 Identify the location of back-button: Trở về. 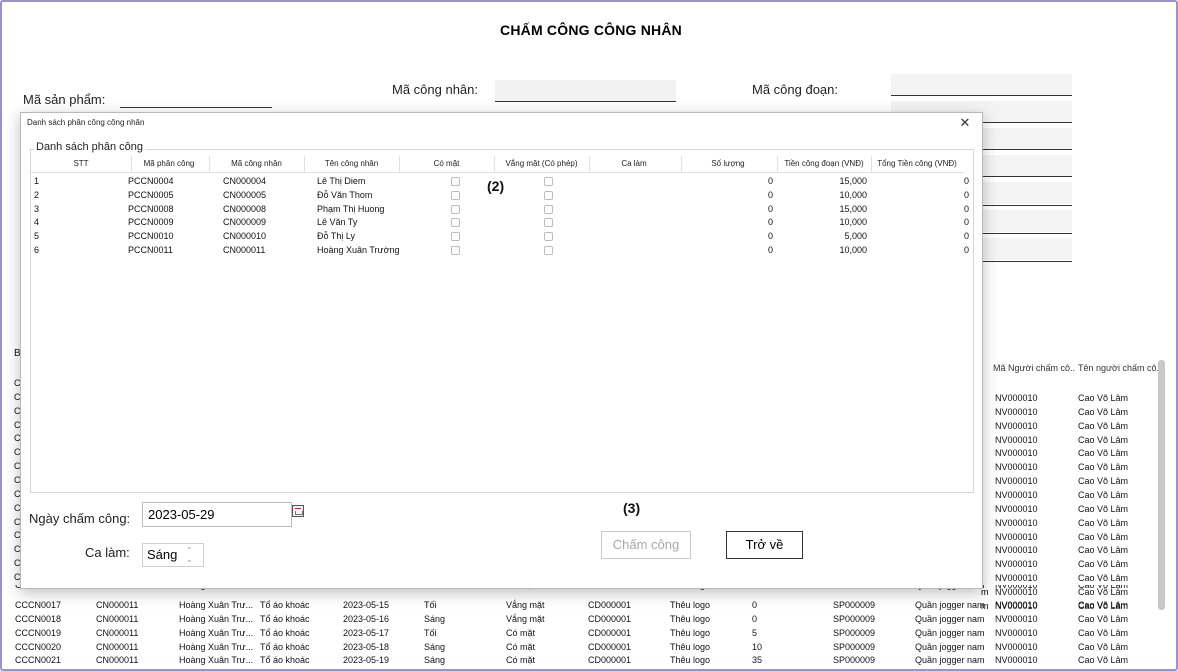
(764, 545).